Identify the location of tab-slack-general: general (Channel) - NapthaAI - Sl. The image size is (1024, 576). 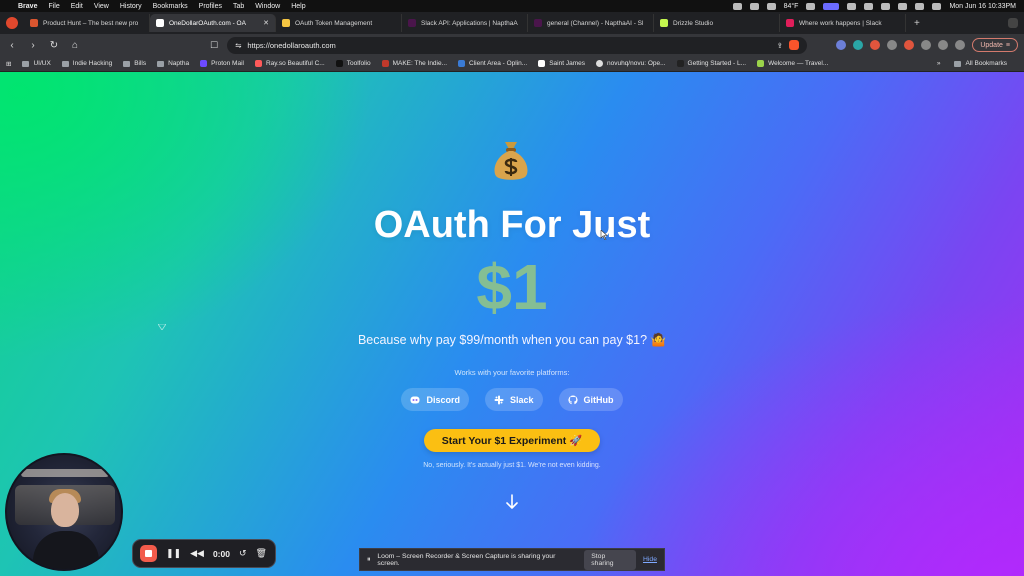
(591, 23).